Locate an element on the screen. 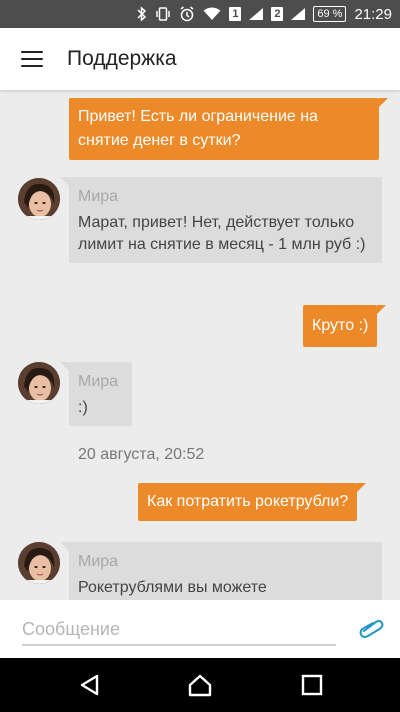 This screenshot has width=400, height=712. wifi-icon is located at coordinates (212, 13).